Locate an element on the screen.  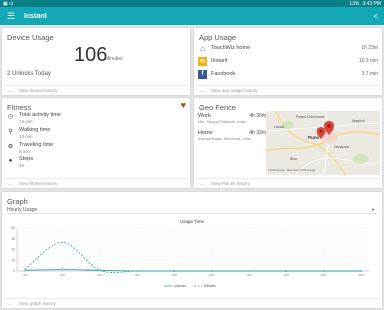
fitness-value: 8 min is located at coordinates (25, 151).